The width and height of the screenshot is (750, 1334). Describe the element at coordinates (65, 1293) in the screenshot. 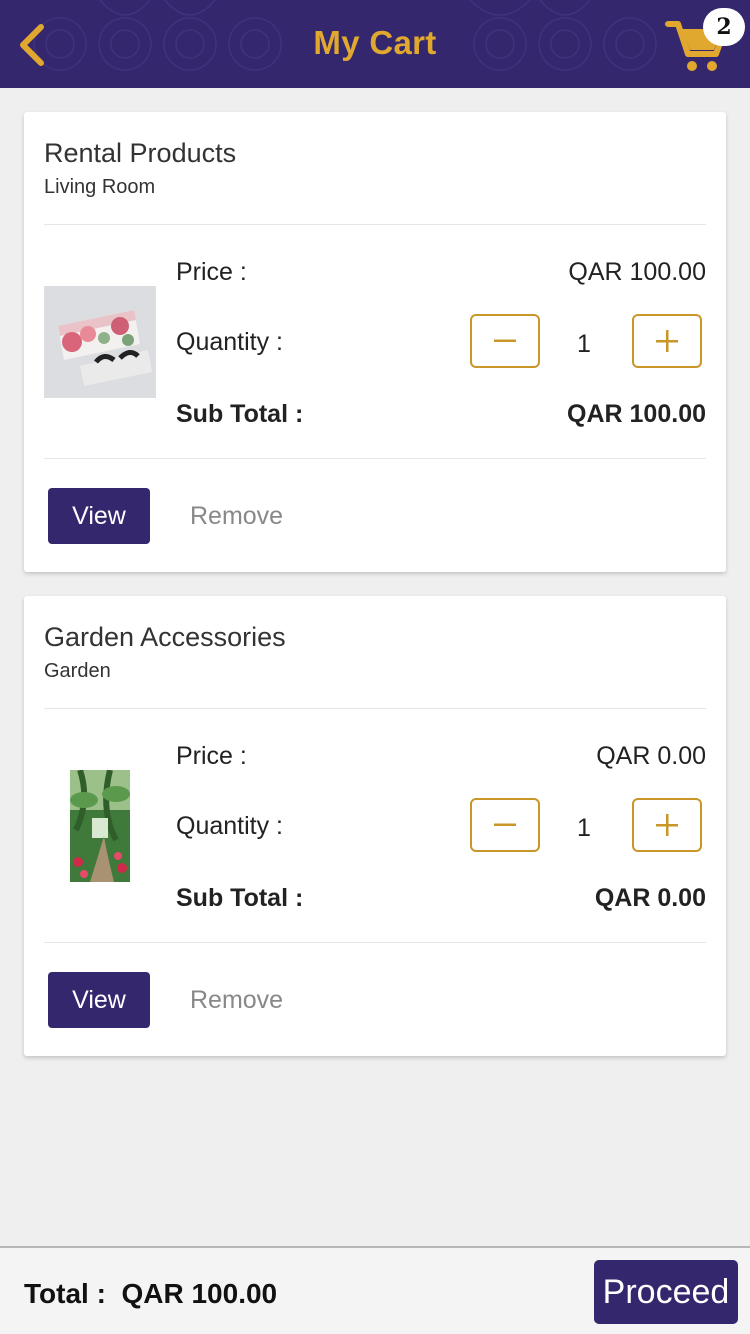

I see `total-label: Total :` at that location.